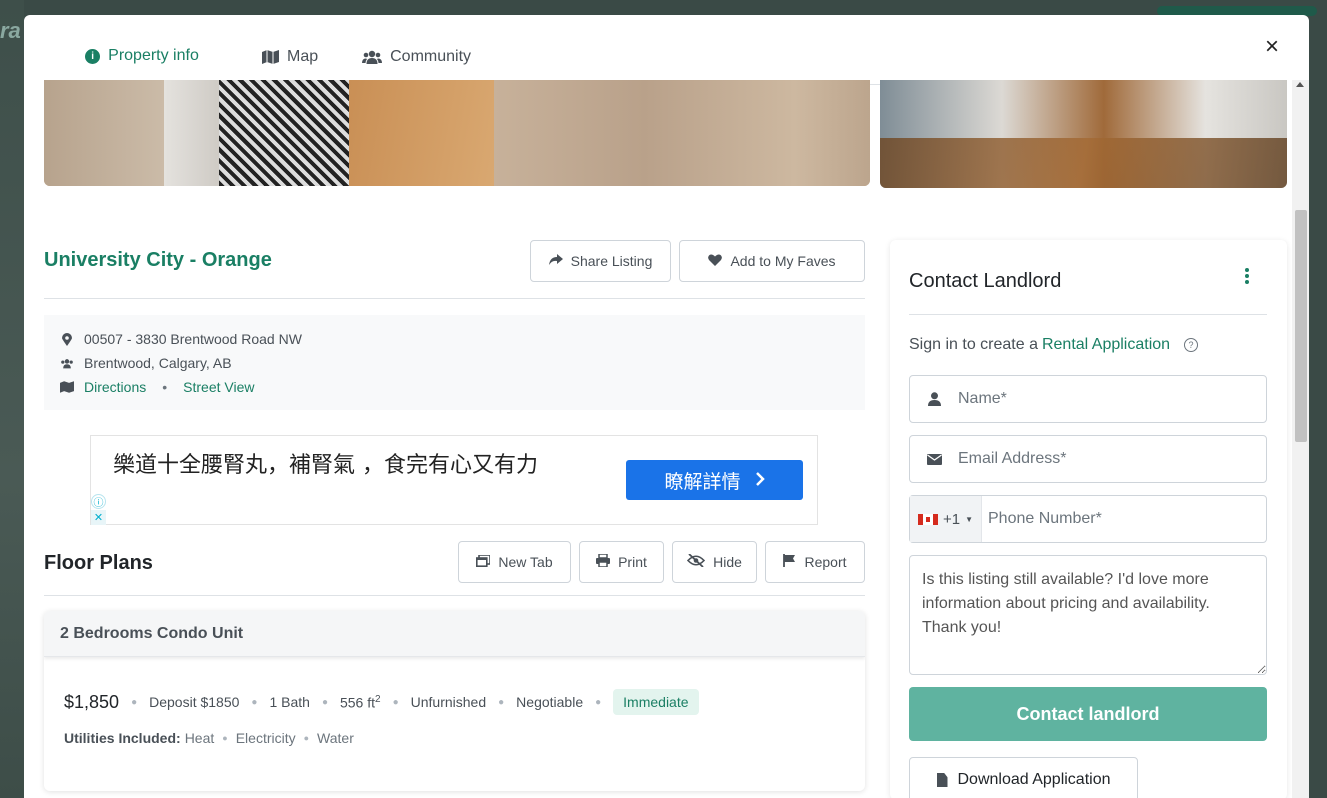 The width and height of the screenshot is (1327, 798). I want to click on new-tab-label: New Tab, so click(525, 562).